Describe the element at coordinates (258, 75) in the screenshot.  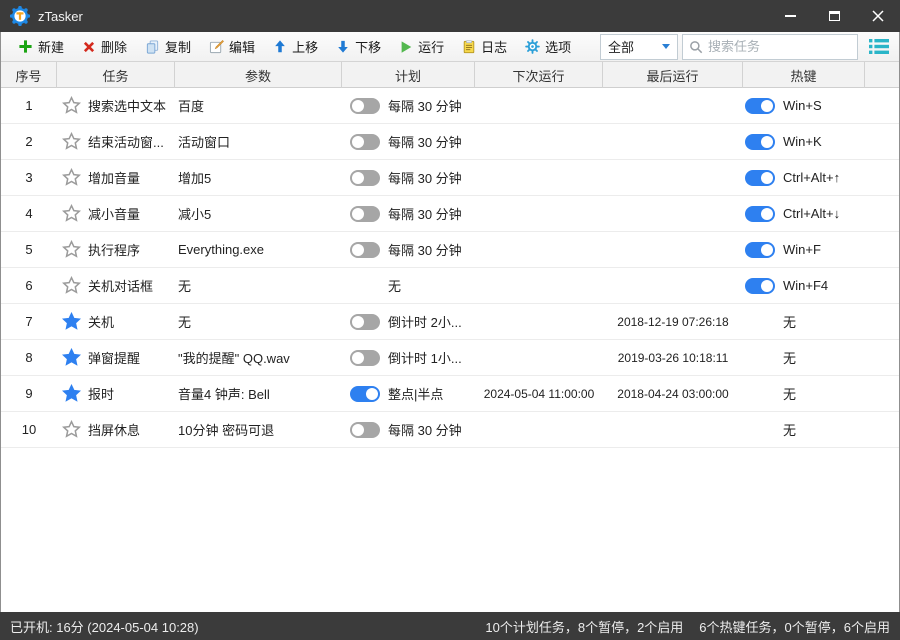
I see `header-param: 参数` at that location.